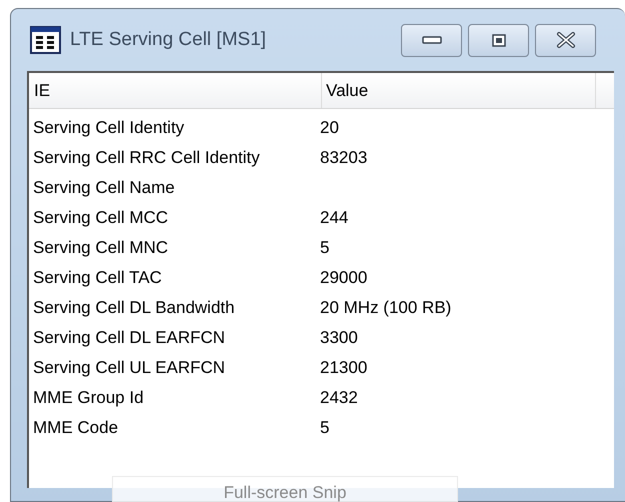  What do you see at coordinates (109, 128) in the screenshot?
I see `table-cell-text: Serving Cell Identity` at bounding box center [109, 128].